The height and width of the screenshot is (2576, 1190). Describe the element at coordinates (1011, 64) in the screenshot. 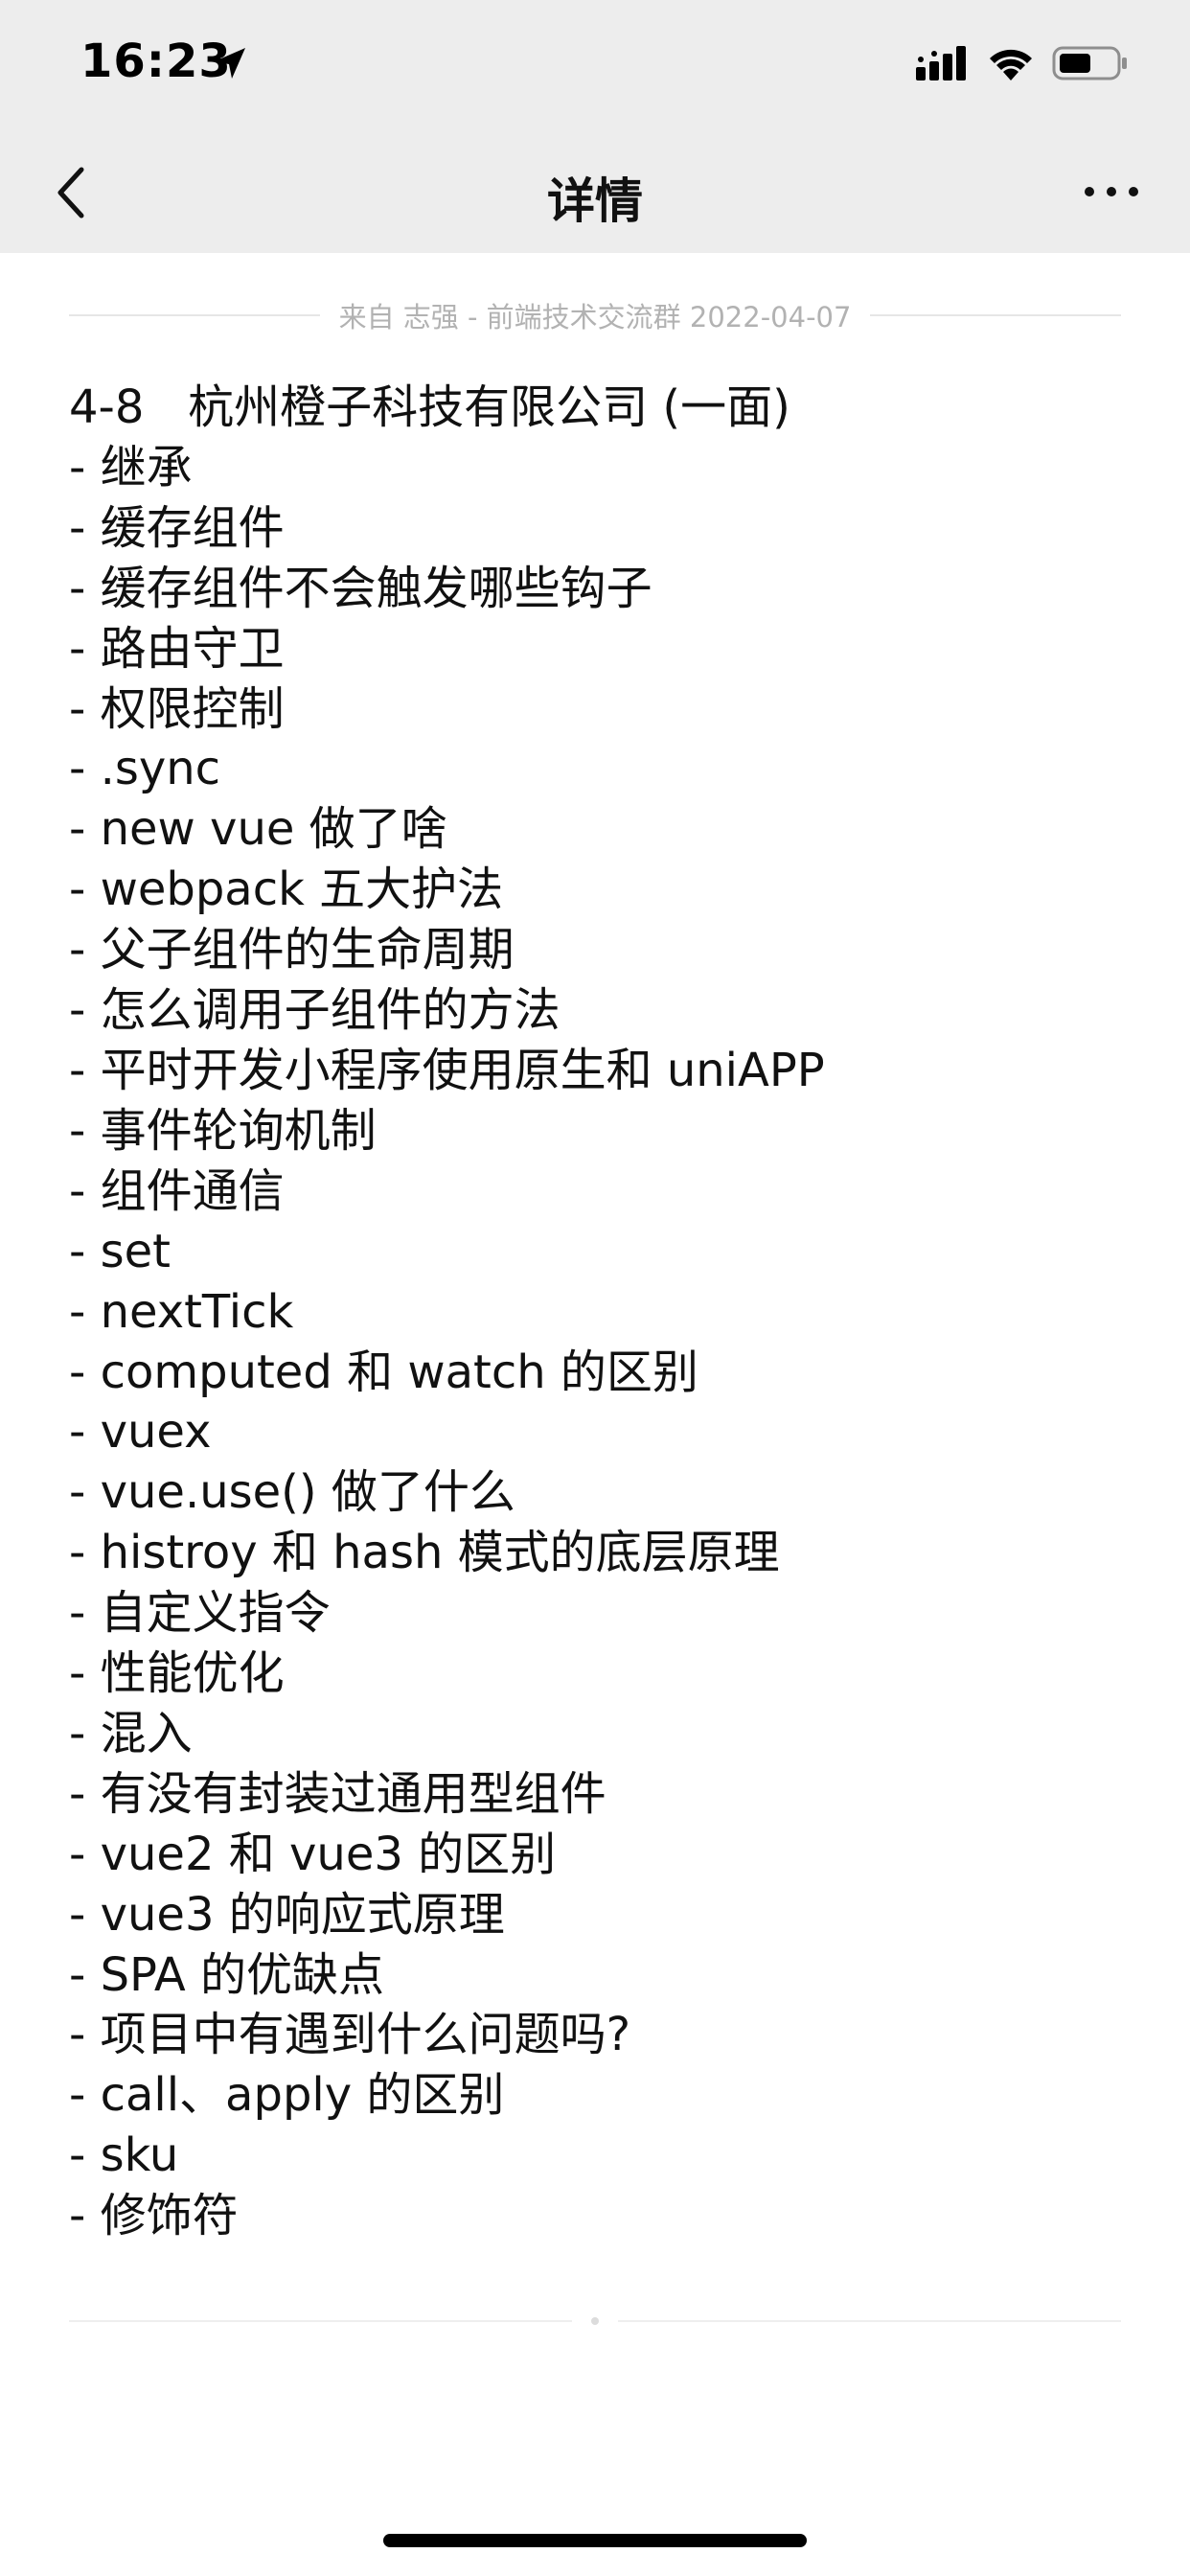

I see `wifi-icon` at that location.